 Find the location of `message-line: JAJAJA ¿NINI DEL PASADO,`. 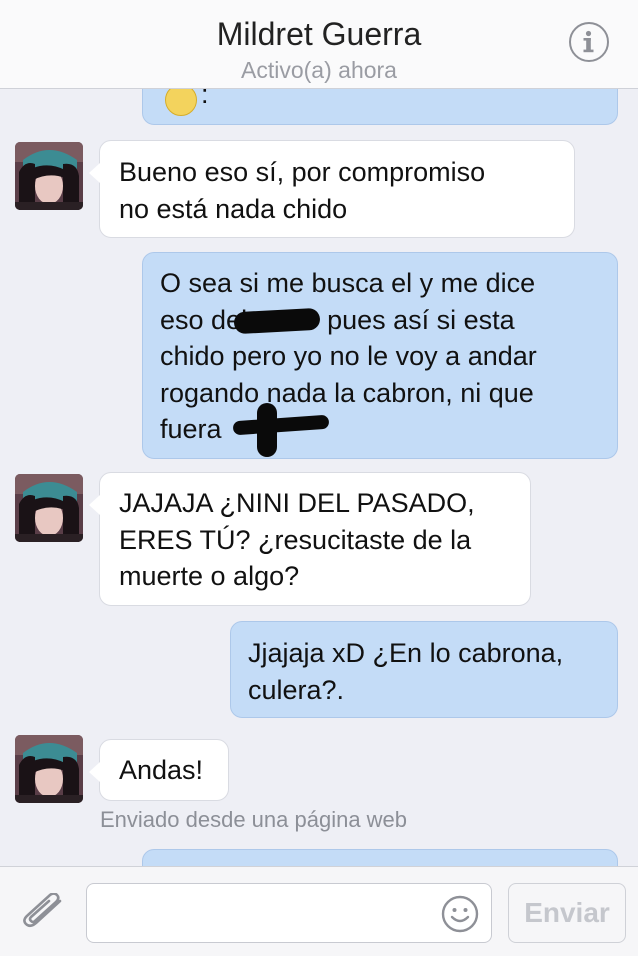

message-line: JAJAJA ¿NINI DEL PASADO, is located at coordinates (297, 503).